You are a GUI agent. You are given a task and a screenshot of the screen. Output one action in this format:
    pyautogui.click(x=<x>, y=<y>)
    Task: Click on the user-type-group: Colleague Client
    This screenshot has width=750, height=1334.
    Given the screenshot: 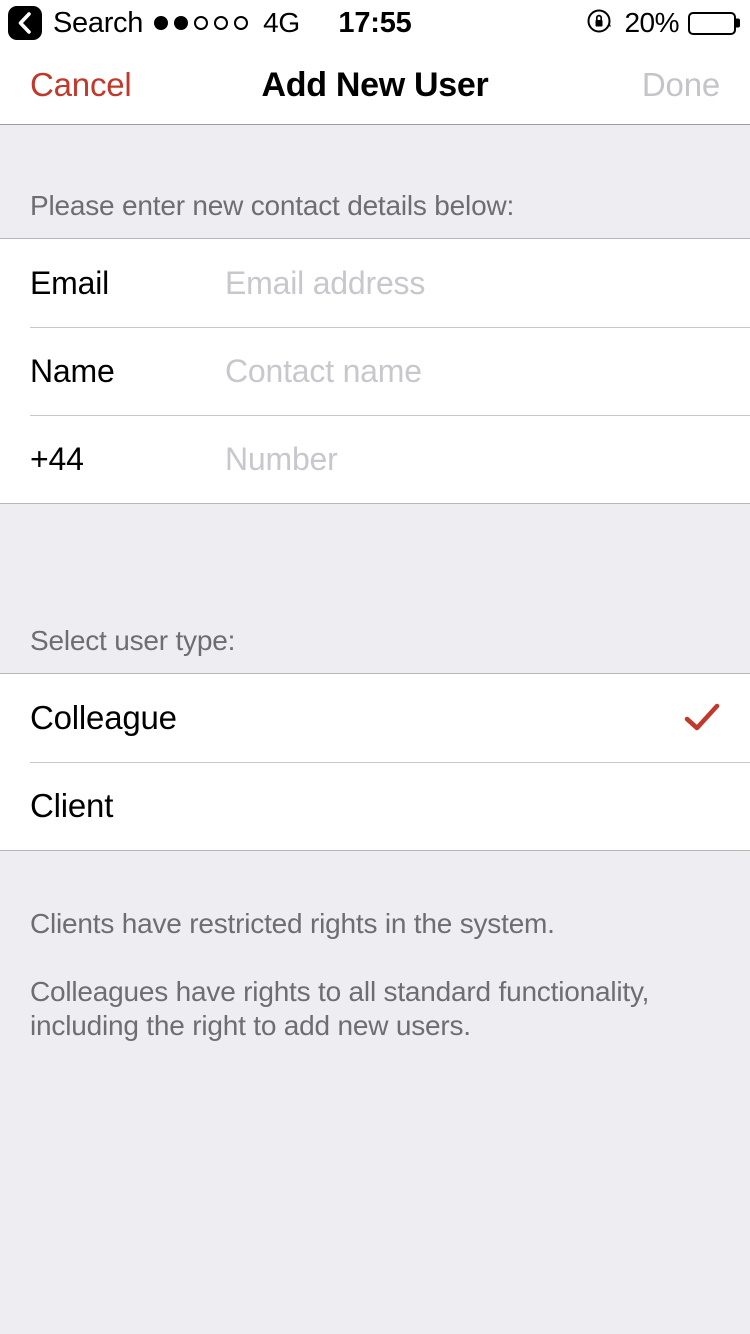 What is the action you would take?
    pyautogui.click(x=375, y=762)
    